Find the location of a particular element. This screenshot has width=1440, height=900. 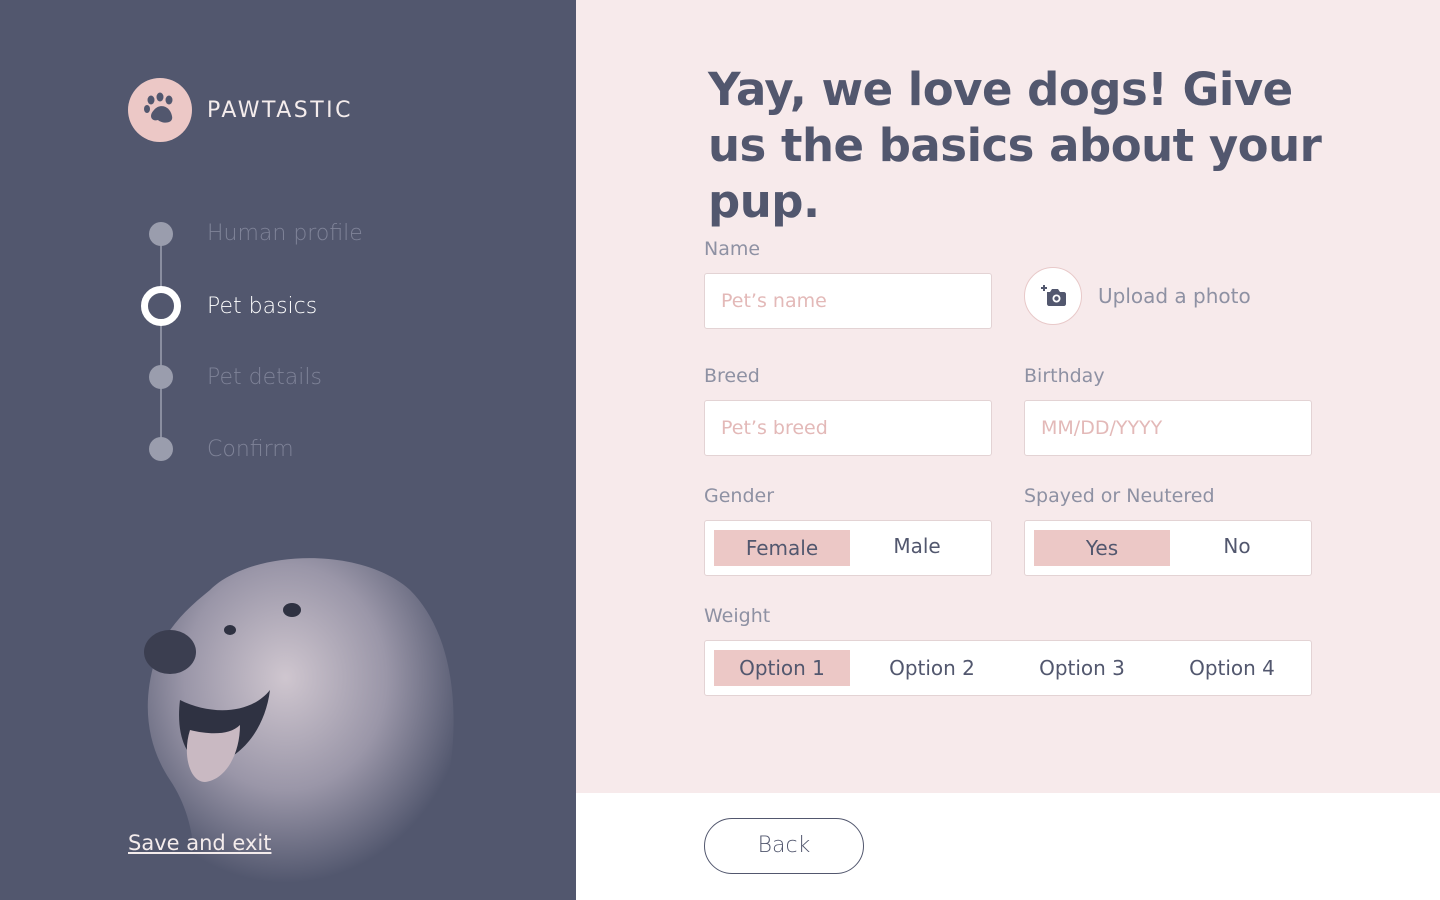

step-human-profile: Human profile is located at coordinates (252, 233).